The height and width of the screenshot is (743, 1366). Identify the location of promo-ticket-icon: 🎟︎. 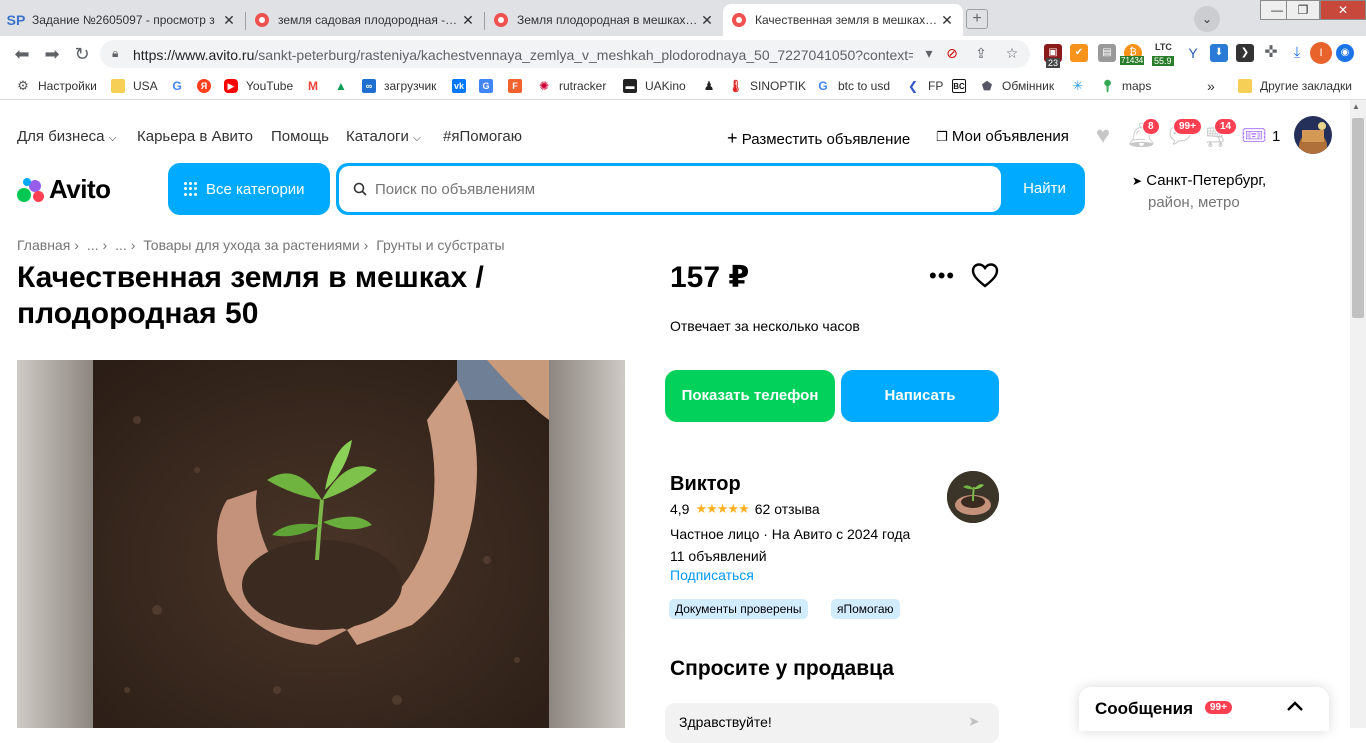
(1254, 136).